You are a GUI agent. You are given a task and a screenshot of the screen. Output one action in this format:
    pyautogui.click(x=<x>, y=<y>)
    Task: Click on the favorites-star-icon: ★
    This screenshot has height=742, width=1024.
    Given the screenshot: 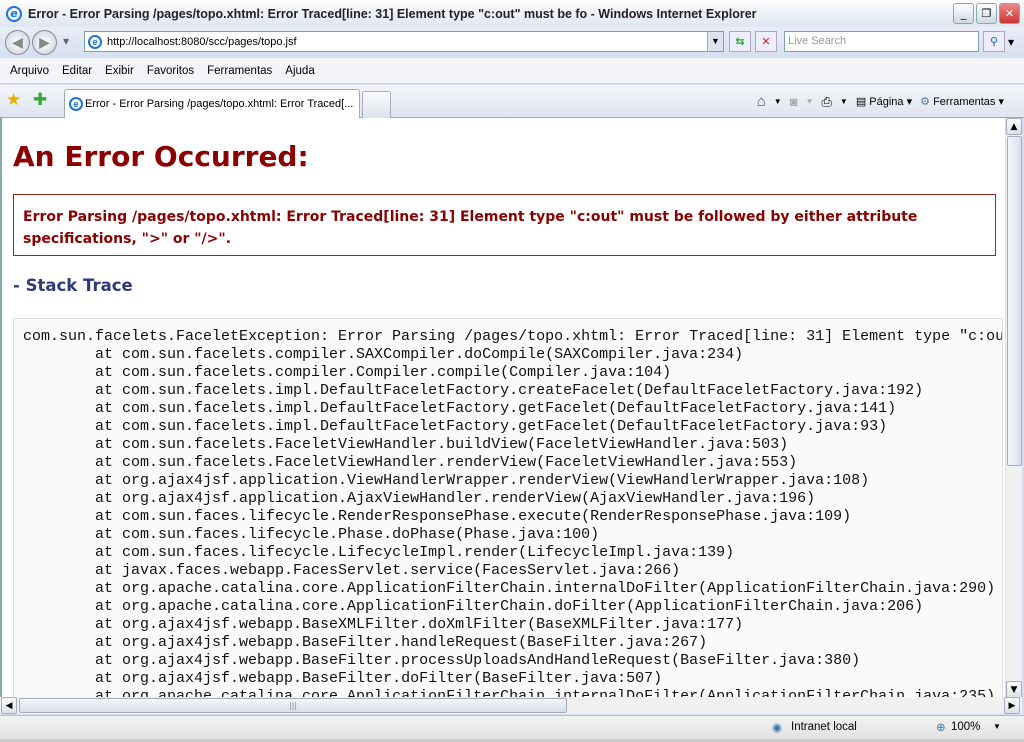 What is the action you would take?
    pyautogui.click(x=13, y=100)
    